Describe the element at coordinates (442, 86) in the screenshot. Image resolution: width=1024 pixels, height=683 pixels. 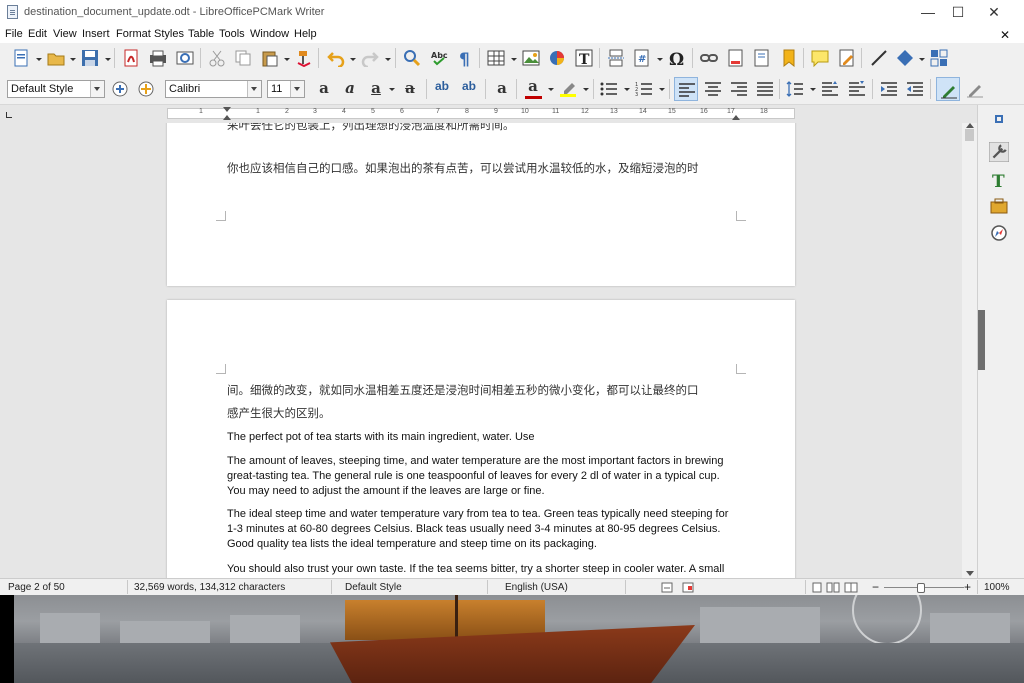
I see `superscript-icon: ab` at that location.